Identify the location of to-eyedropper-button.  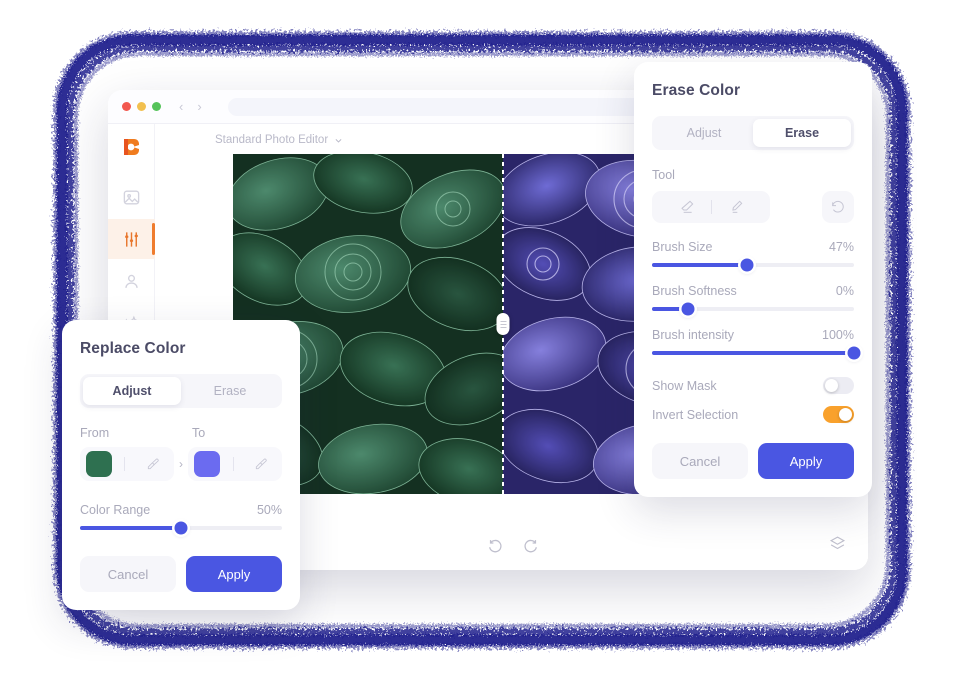
(261, 464).